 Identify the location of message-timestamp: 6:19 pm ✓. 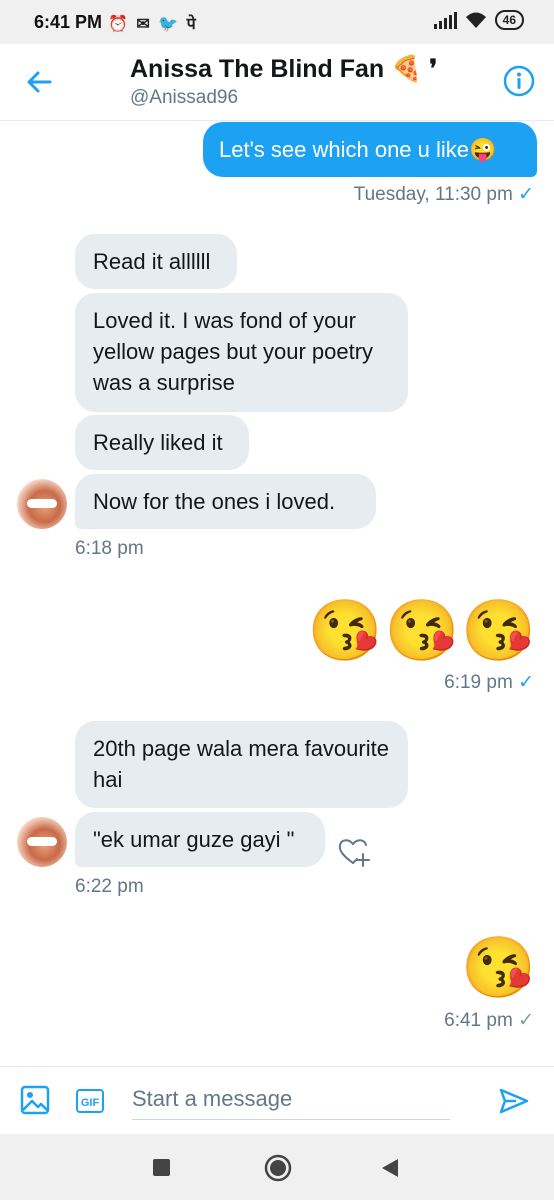
(489, 682).